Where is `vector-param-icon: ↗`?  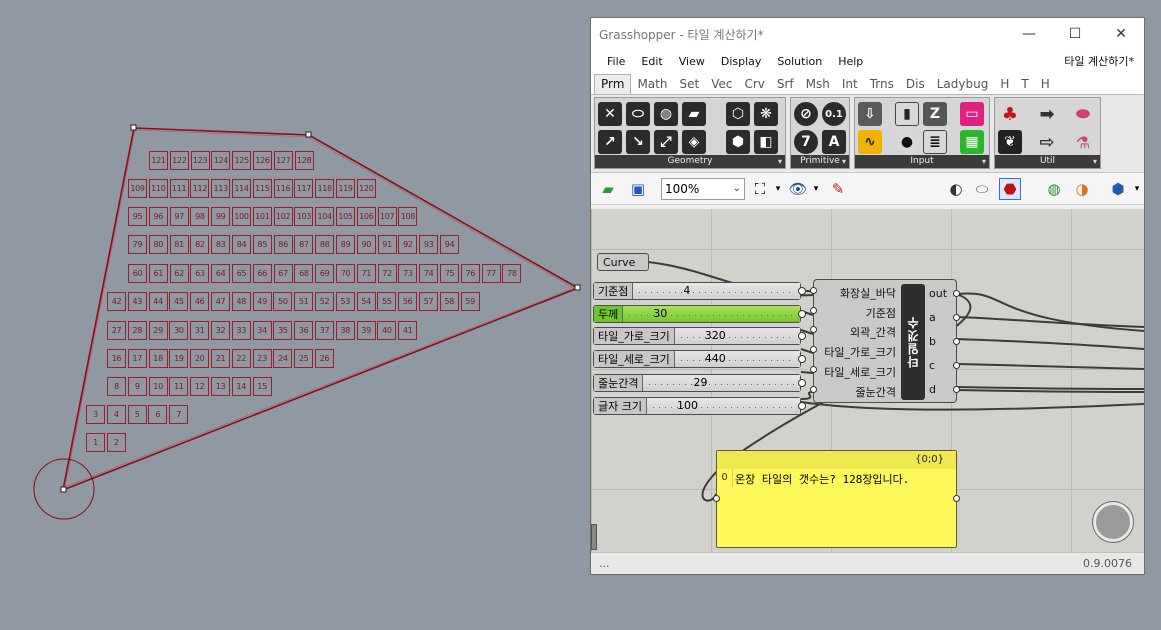 vector-param-icon: ↗ is located at coordinates (610, 142).